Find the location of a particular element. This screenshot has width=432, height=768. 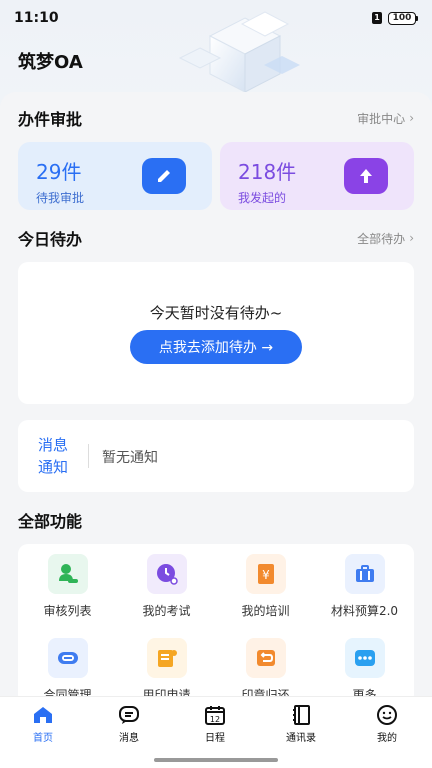

notice-text: 暂无通知 is located at coordinates (130, 458).